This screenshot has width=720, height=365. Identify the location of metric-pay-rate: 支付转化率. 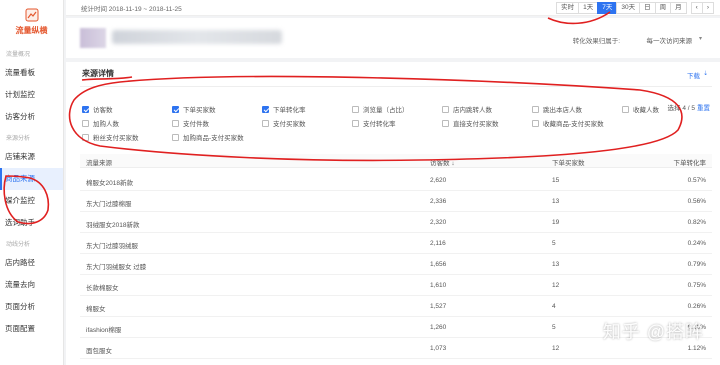
(374, 123).